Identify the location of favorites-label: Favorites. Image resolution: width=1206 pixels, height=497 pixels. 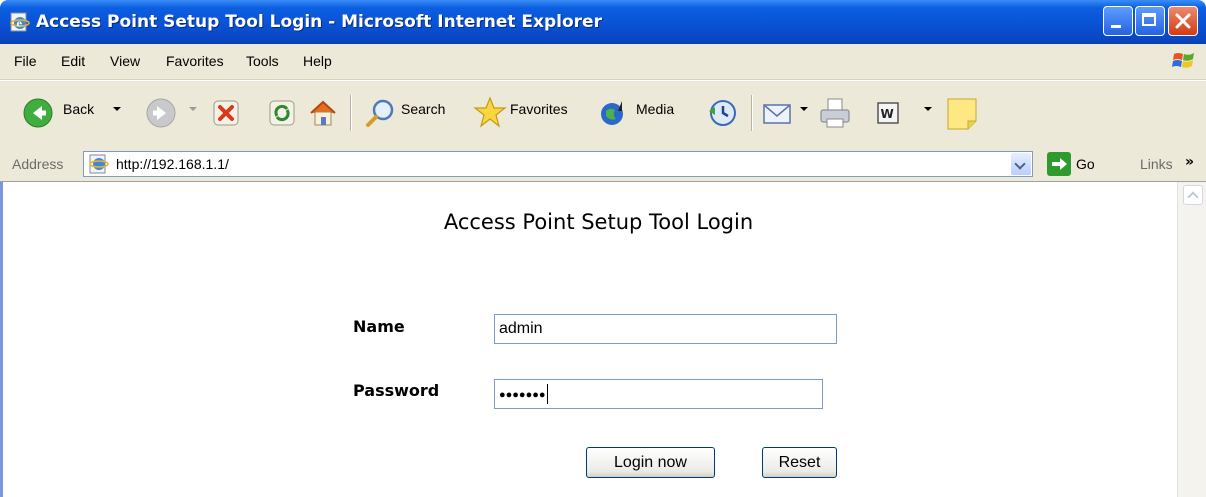
(539, 109).